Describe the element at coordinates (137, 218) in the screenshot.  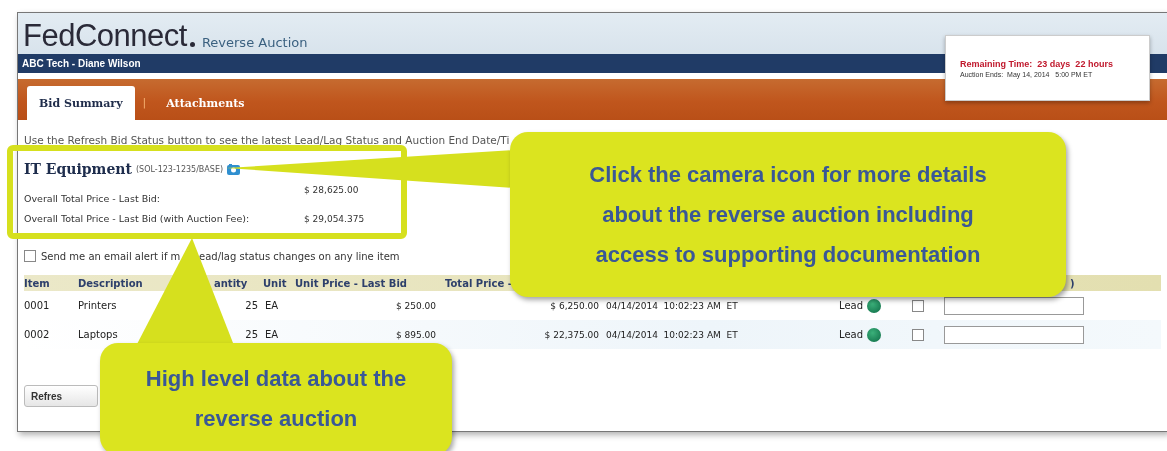
I see `total-label: Overall Total Price - Last Bid (with Auction Fee):` at that location.